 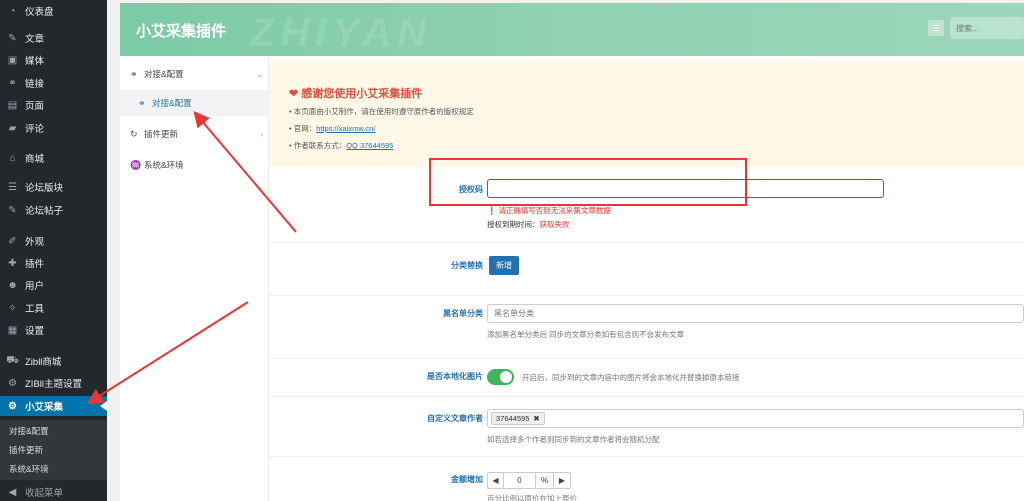 I want to click on cart-icon: ⛟, so click(x=12, y=360).